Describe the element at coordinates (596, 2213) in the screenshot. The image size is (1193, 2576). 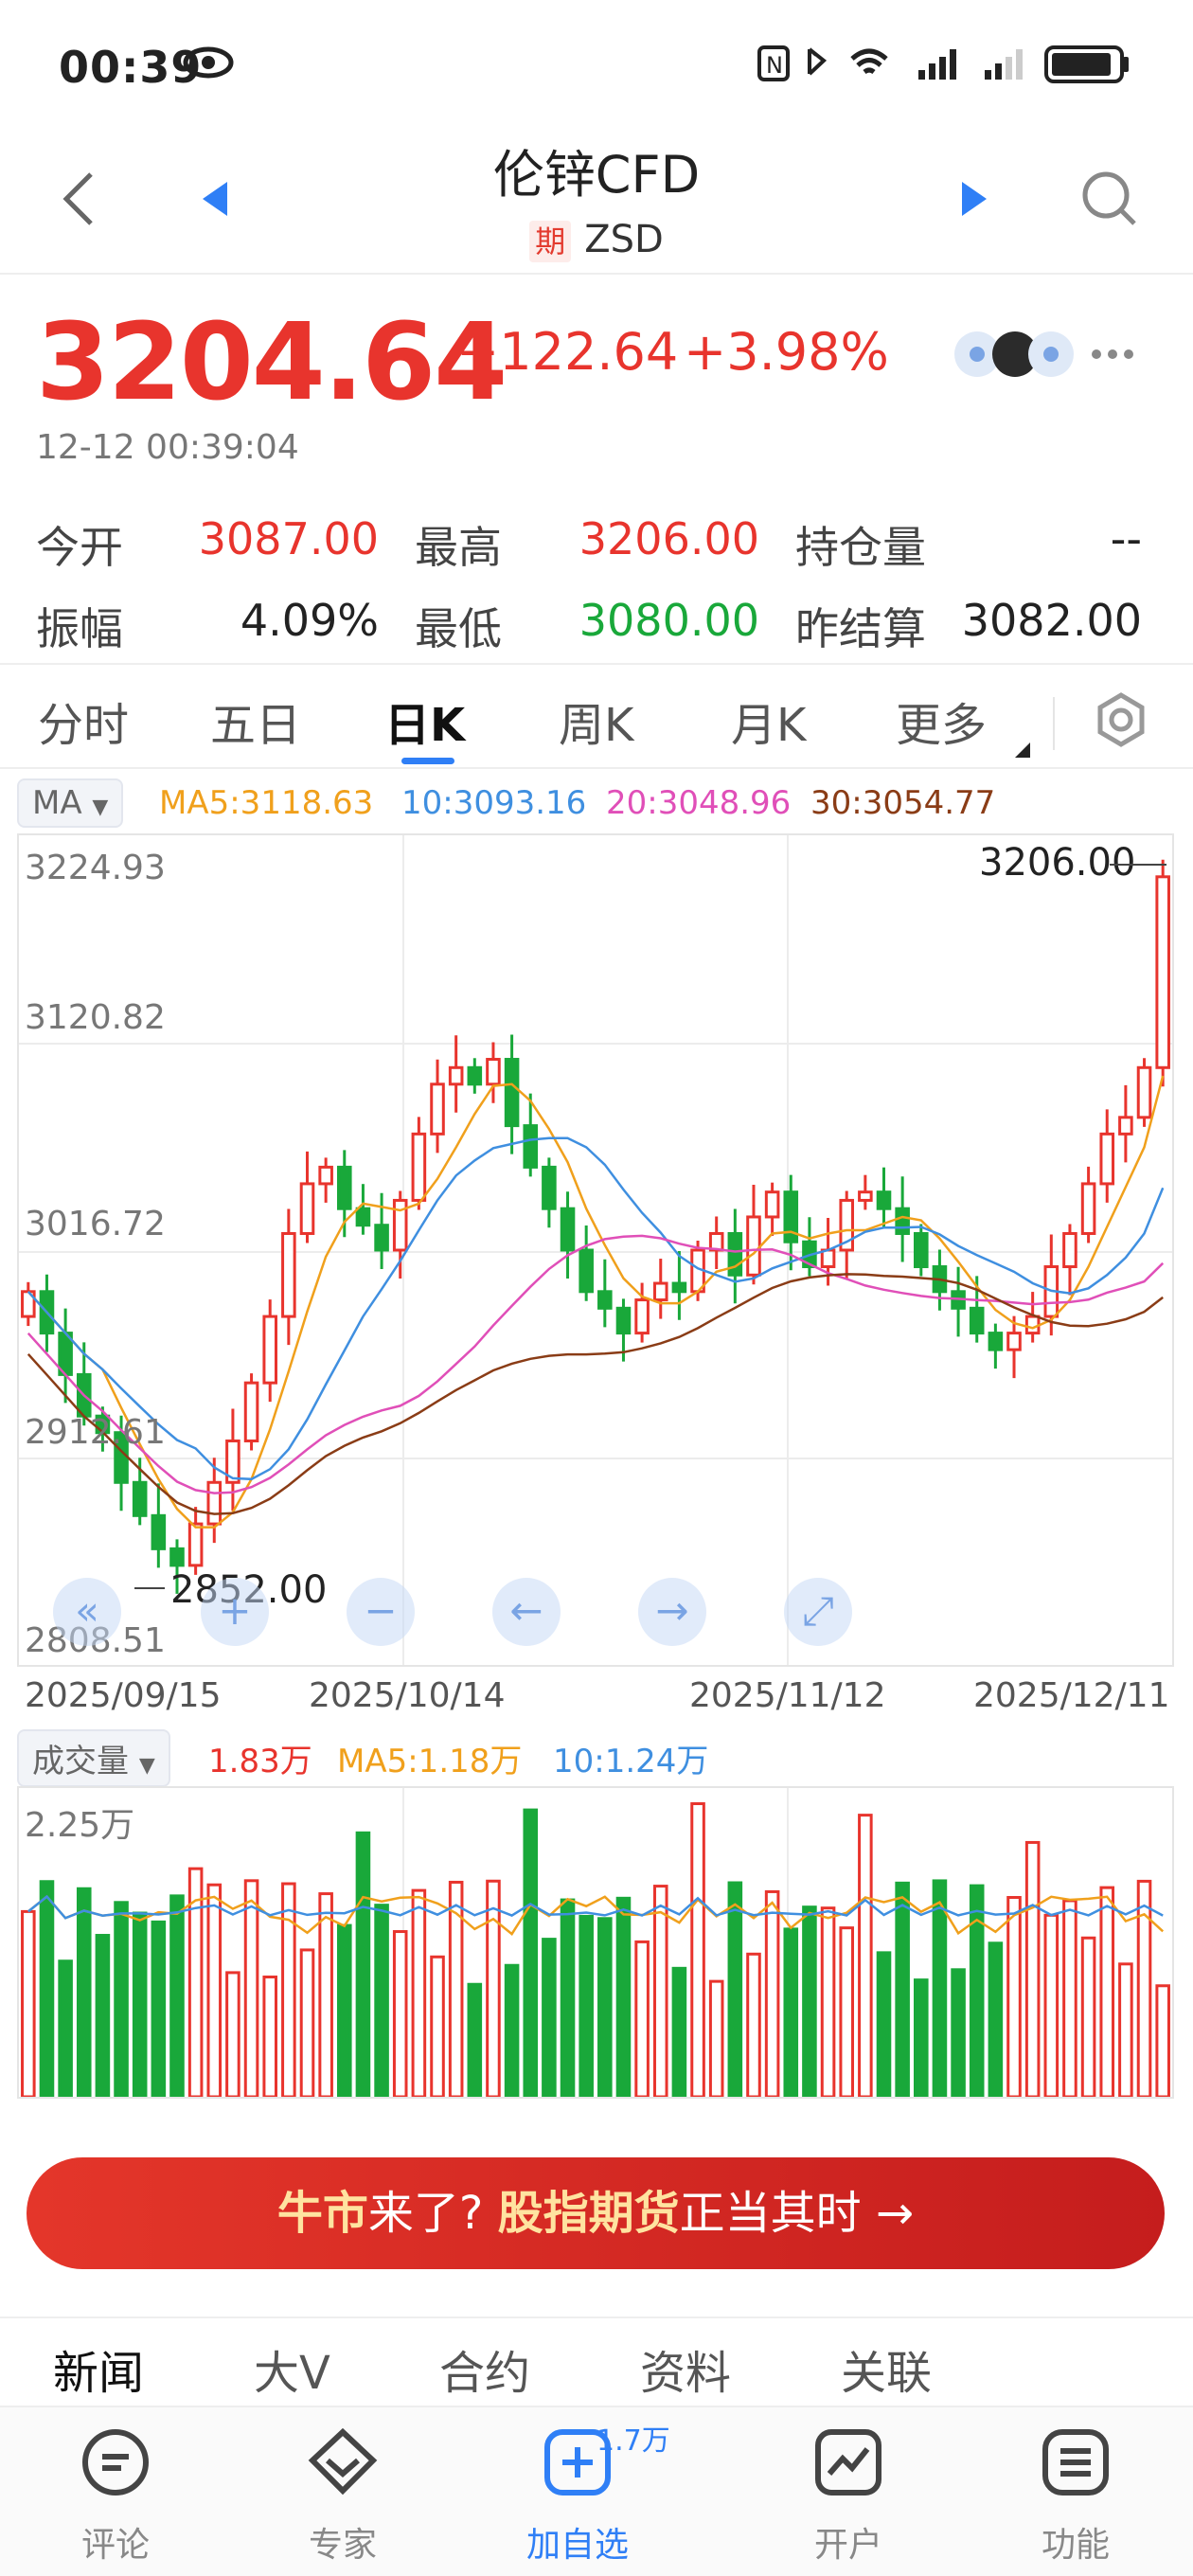
I see `promo-banner: 牛市来了? 股指期货正当其时 →` at that location.